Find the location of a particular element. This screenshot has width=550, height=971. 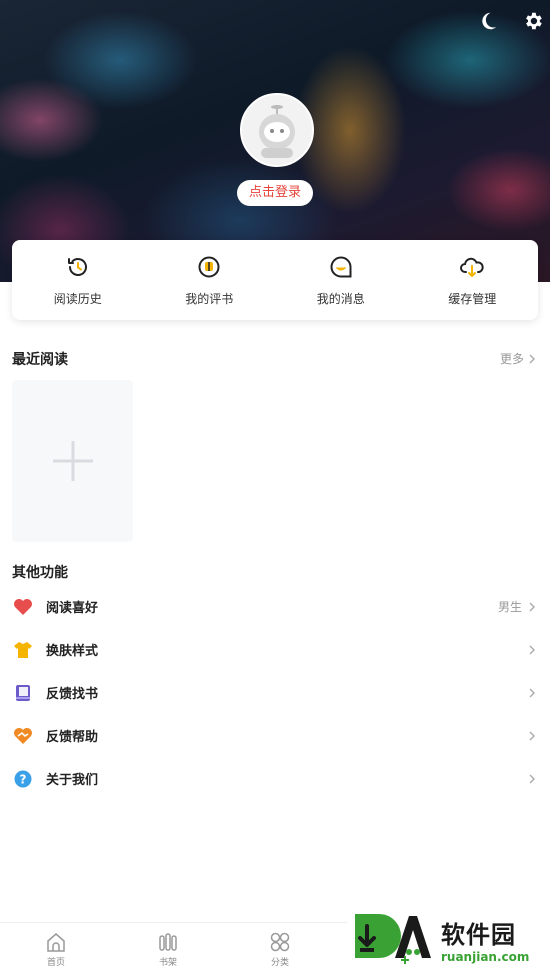

helping-heart-icon is located at coordinates (23, 736).